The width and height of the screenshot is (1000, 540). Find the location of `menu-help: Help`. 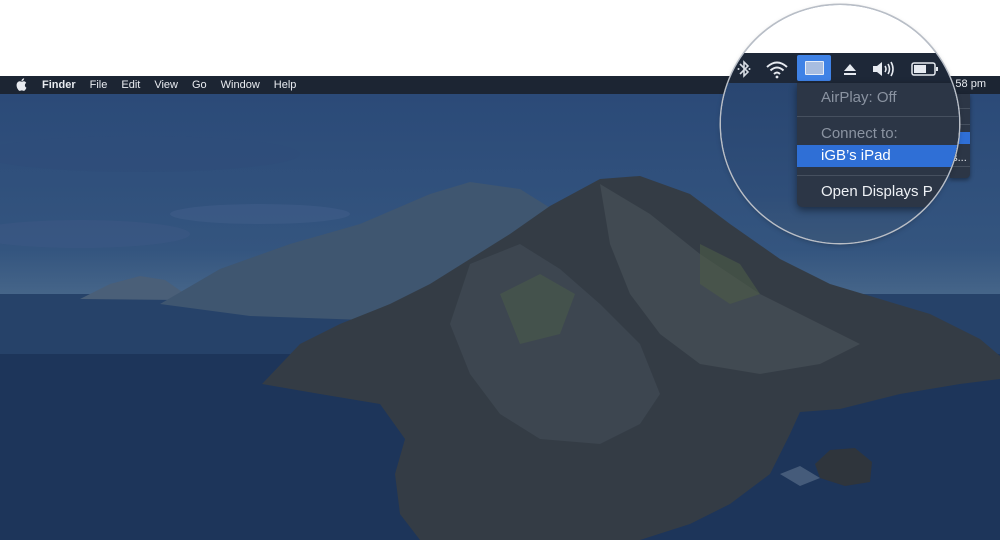

menu-help: Help is located at coordinates (285, 85).